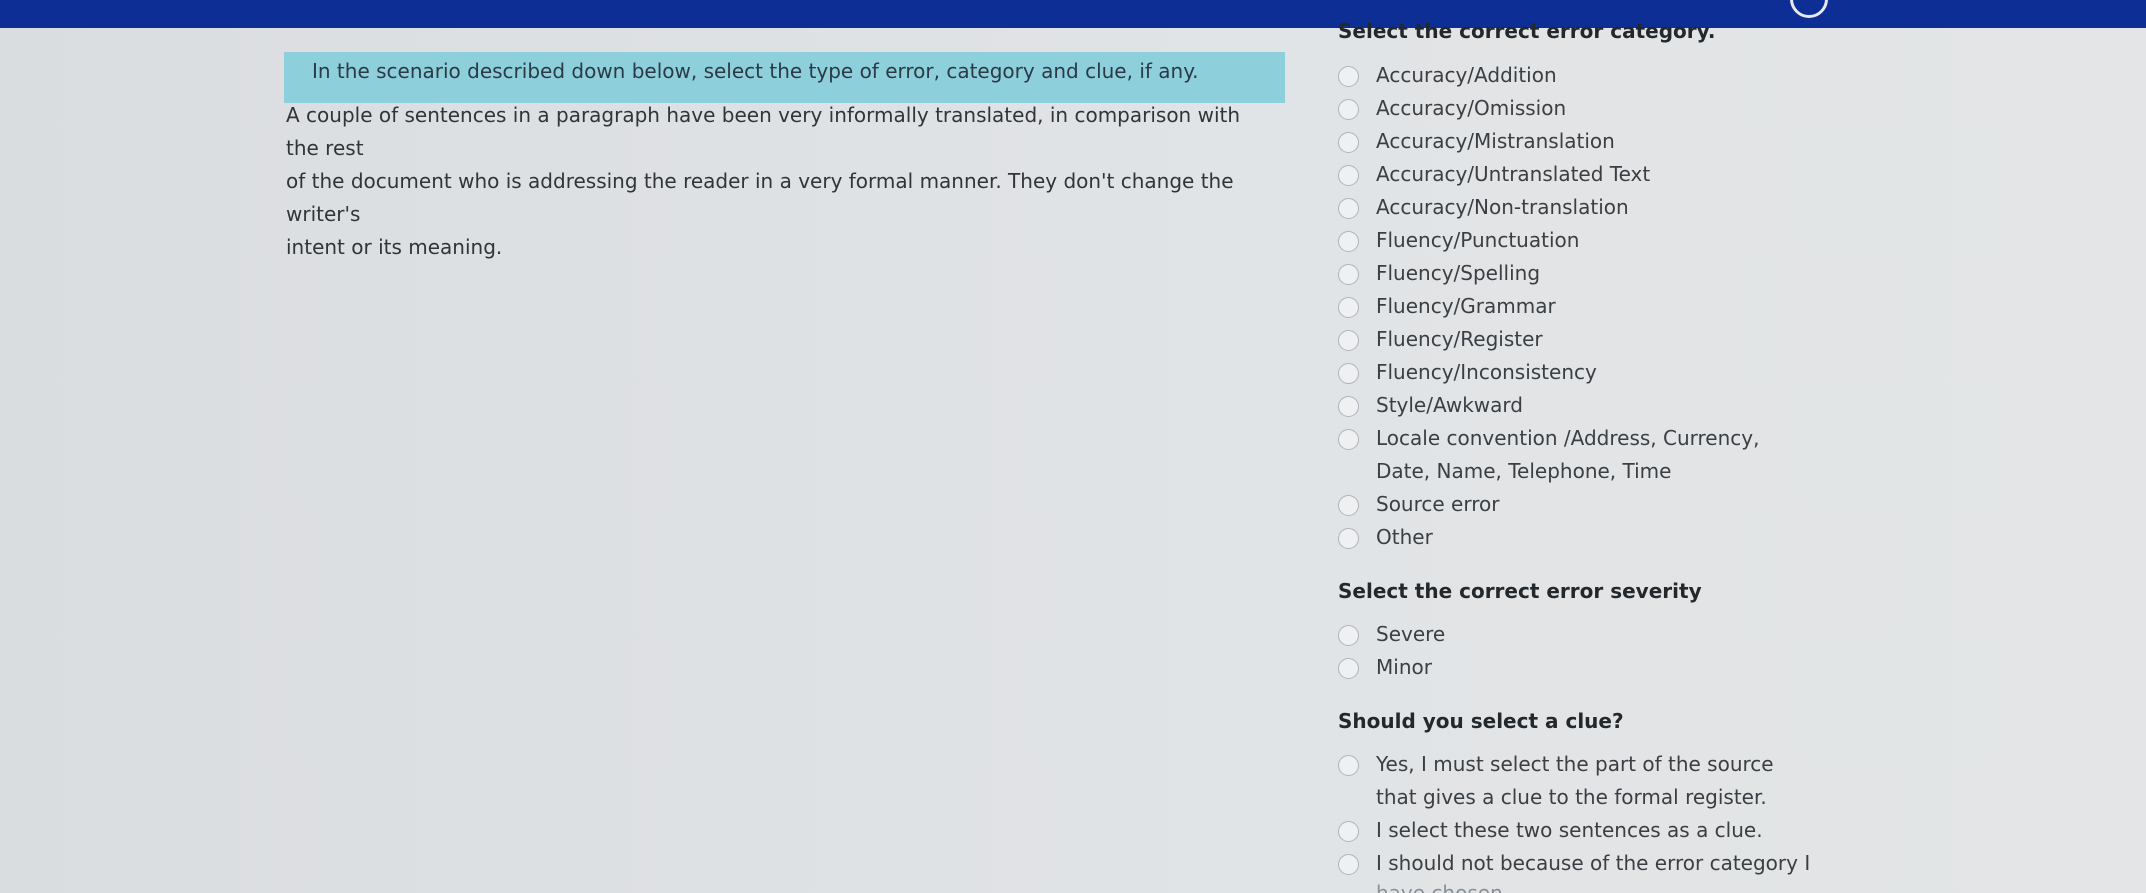 The height and width of the screenshot is (893, 2146). I want to click on clue-heading: Should you select a clue?, so click(1481, 721).